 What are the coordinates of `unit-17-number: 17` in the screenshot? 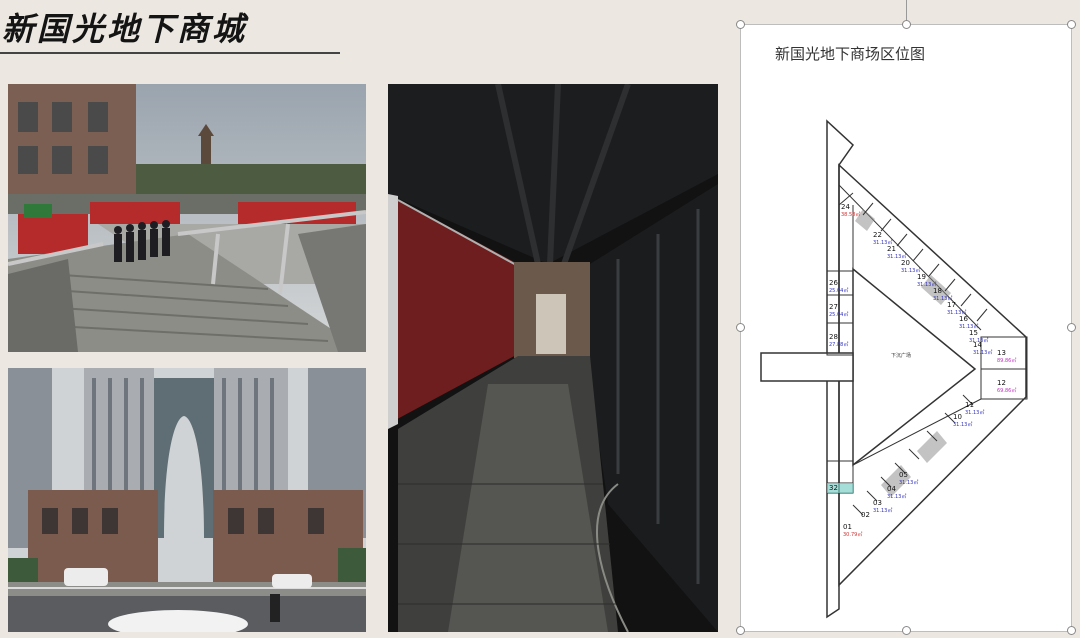 It's located at (951, 305).